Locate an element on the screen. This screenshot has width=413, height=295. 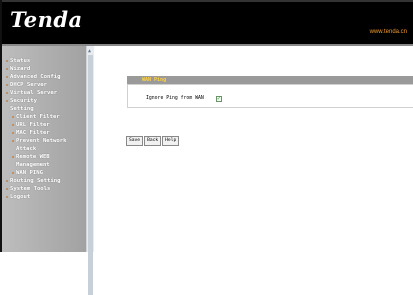
back-button: Back is located at coordinates (153, 141).